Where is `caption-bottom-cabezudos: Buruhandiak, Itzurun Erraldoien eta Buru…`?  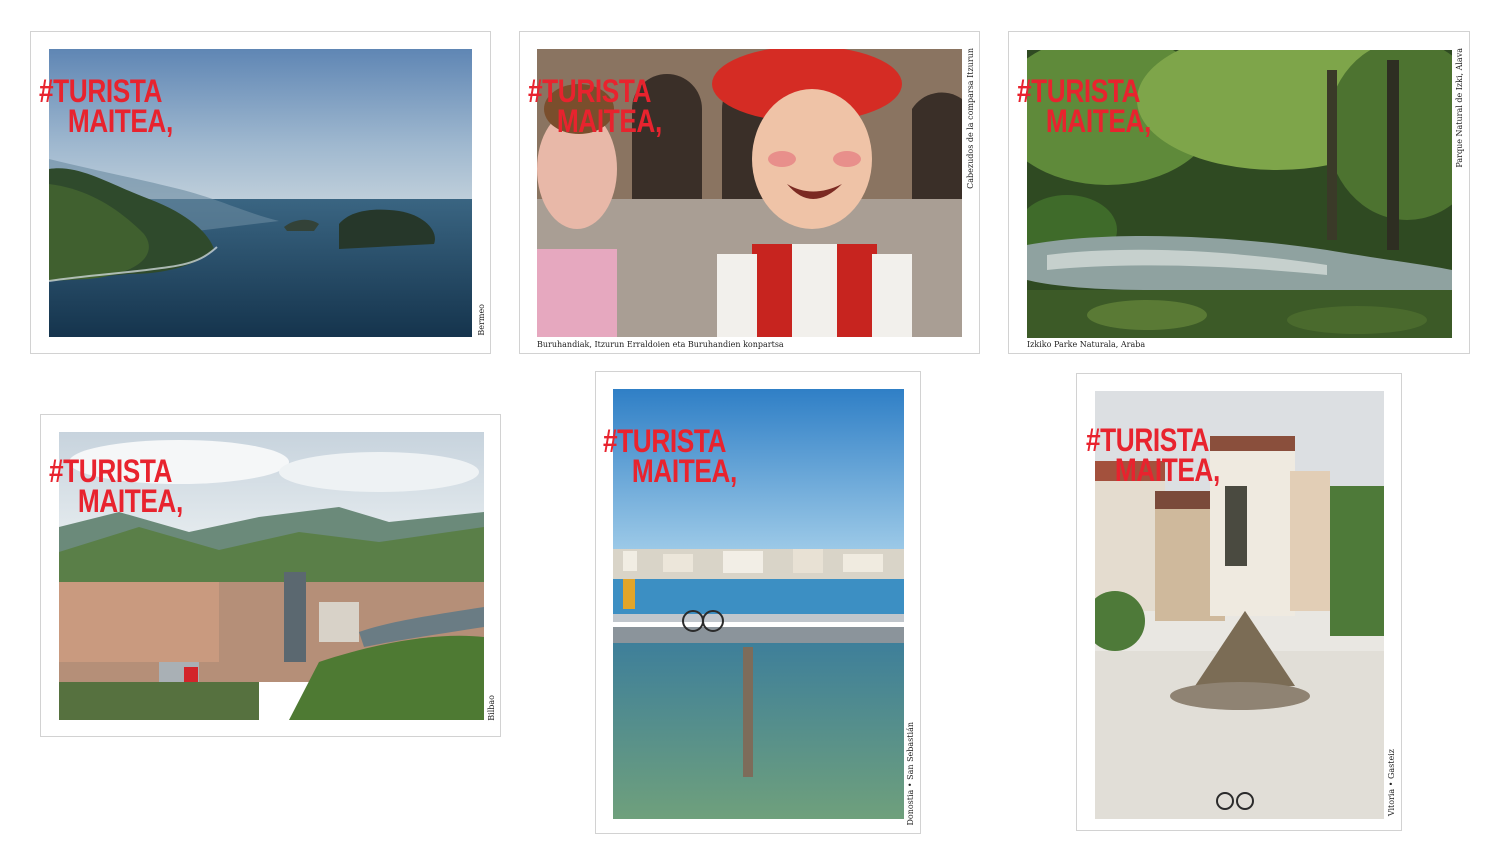
caption-bottom-cabezudos: Buruhandiak, Itzurun Erraldoien eta Buru… is located at coordinates (660, 344).